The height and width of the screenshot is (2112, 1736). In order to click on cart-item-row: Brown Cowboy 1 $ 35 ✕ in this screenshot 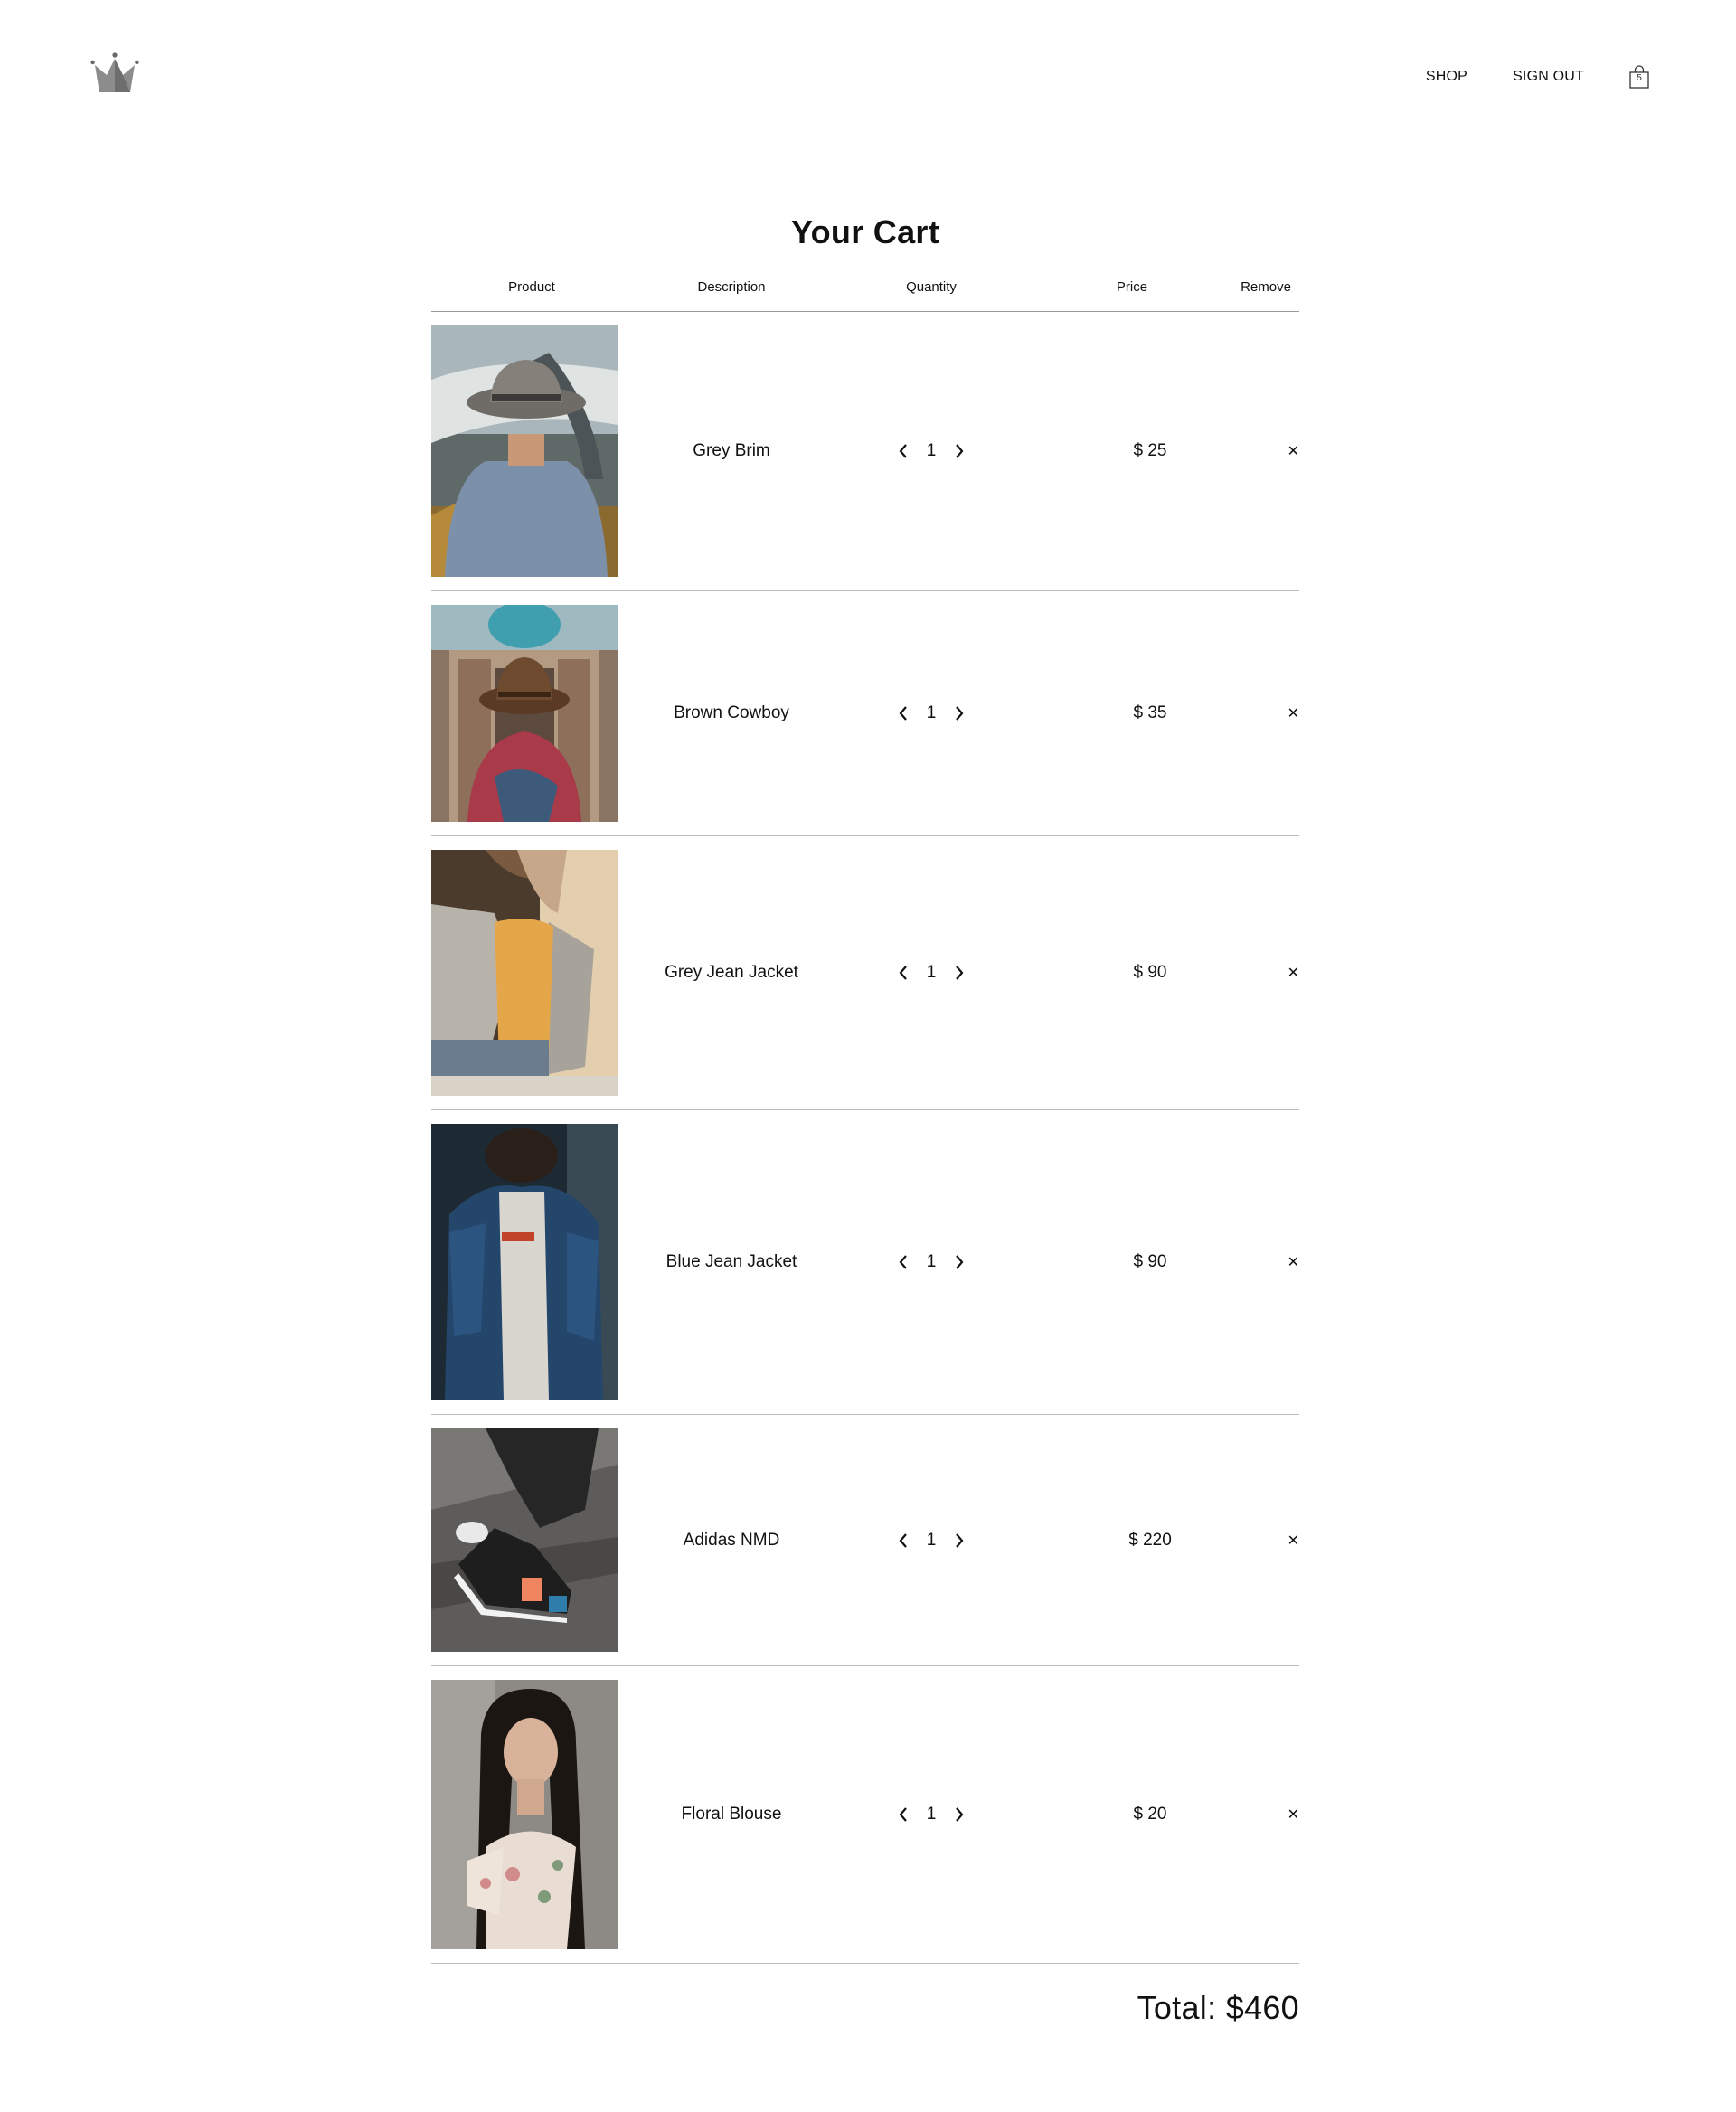, I will do `click(865, 713)`.